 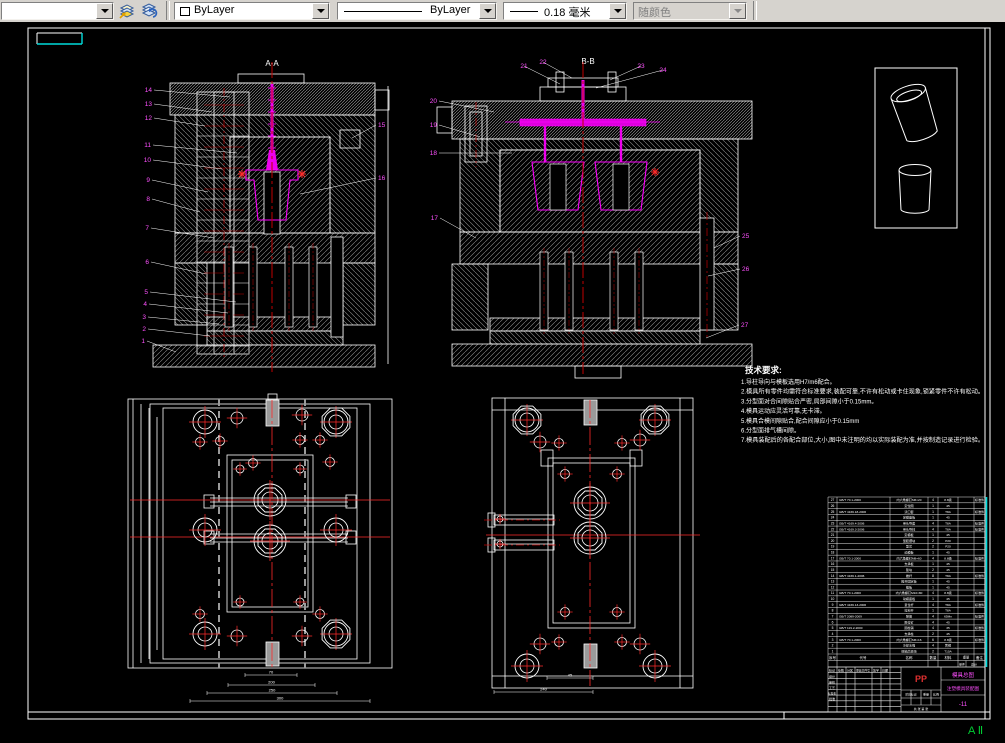 I want to click on layer-combo-arrow-icon, so click(x=104, y=11).